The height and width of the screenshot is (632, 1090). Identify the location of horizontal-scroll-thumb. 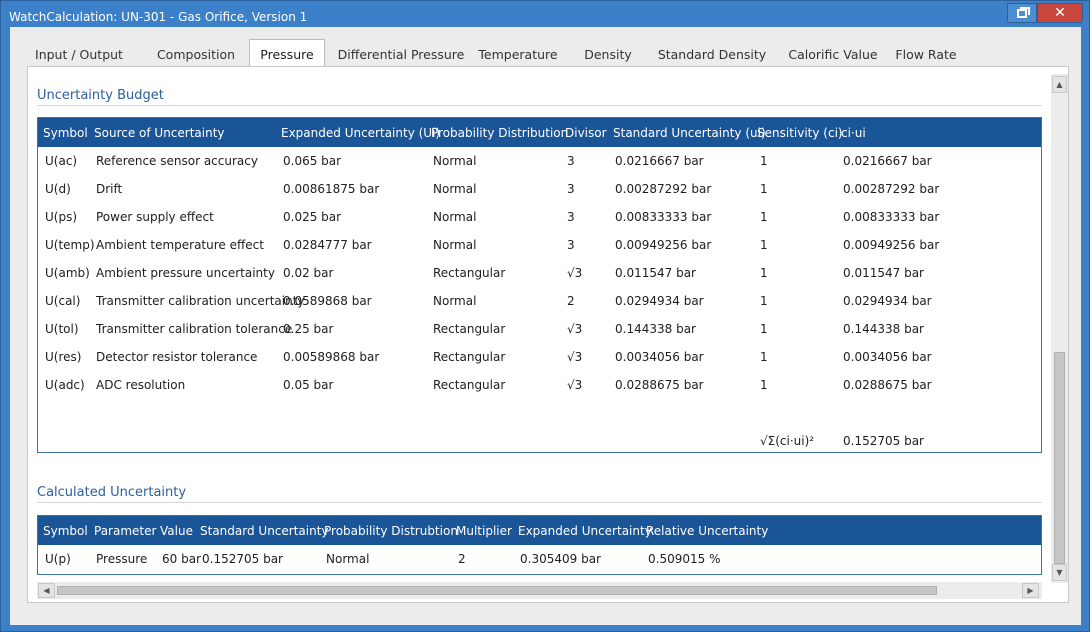
(497, 590).